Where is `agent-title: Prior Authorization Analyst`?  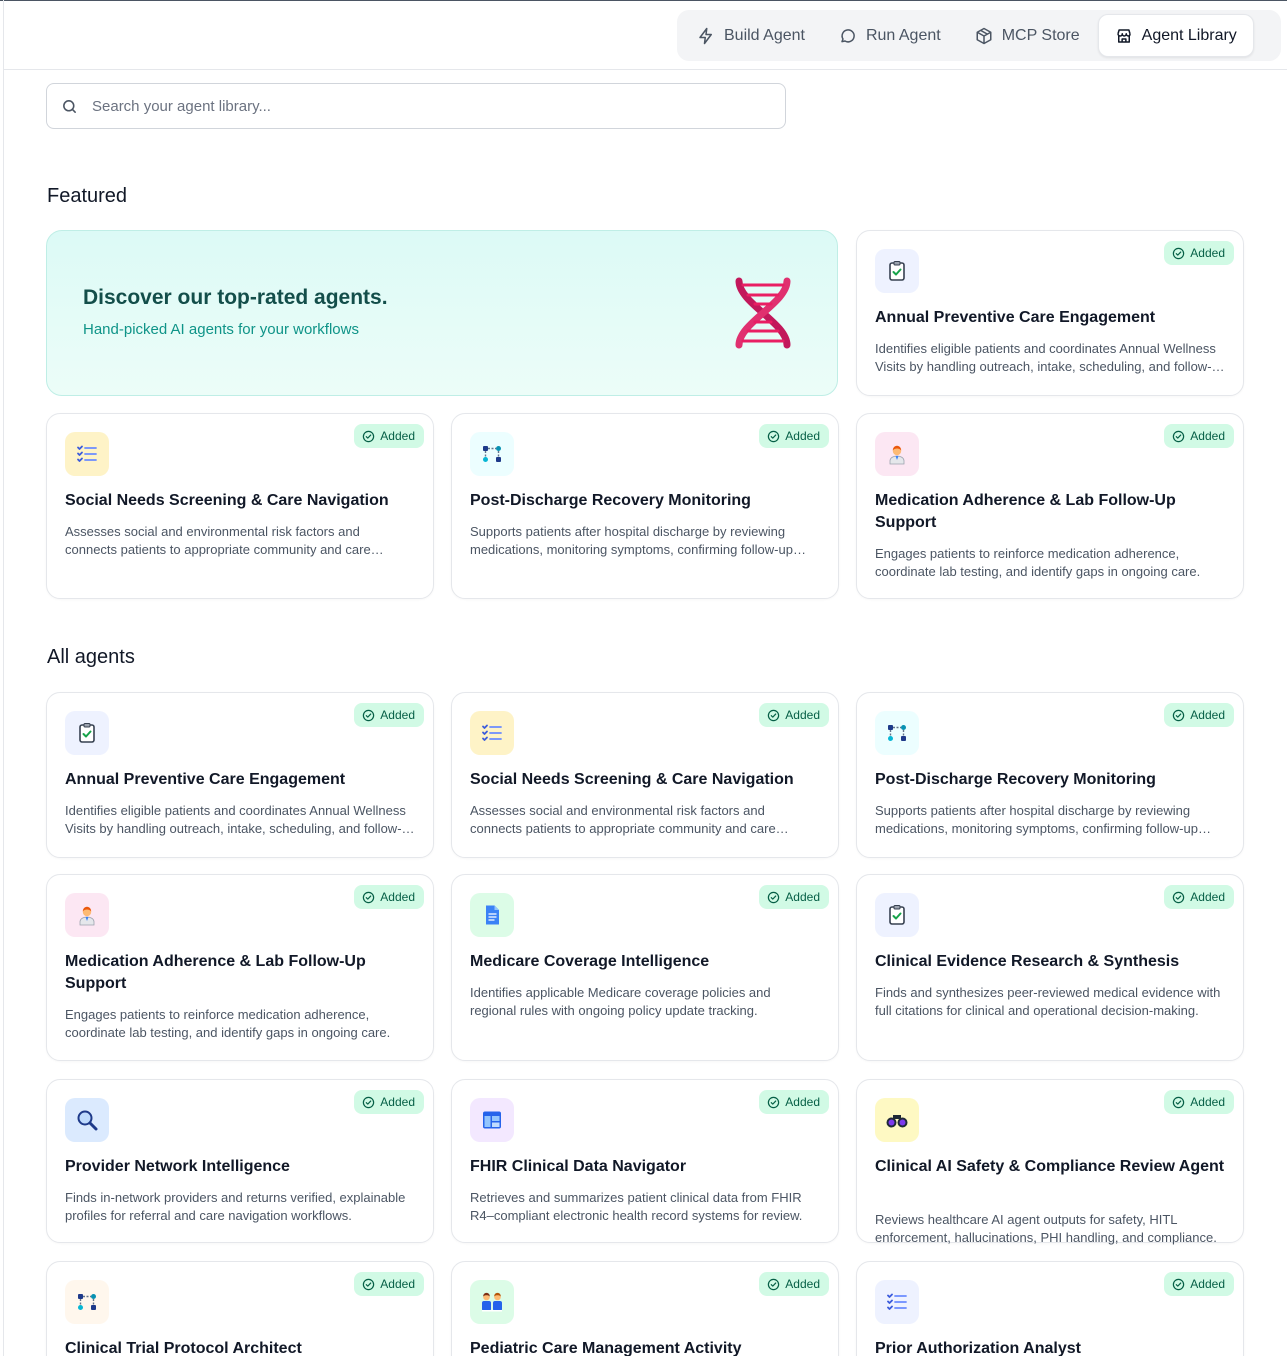
agent-title: Prior Authorization Analyst is located at coordinates (978, 1348).